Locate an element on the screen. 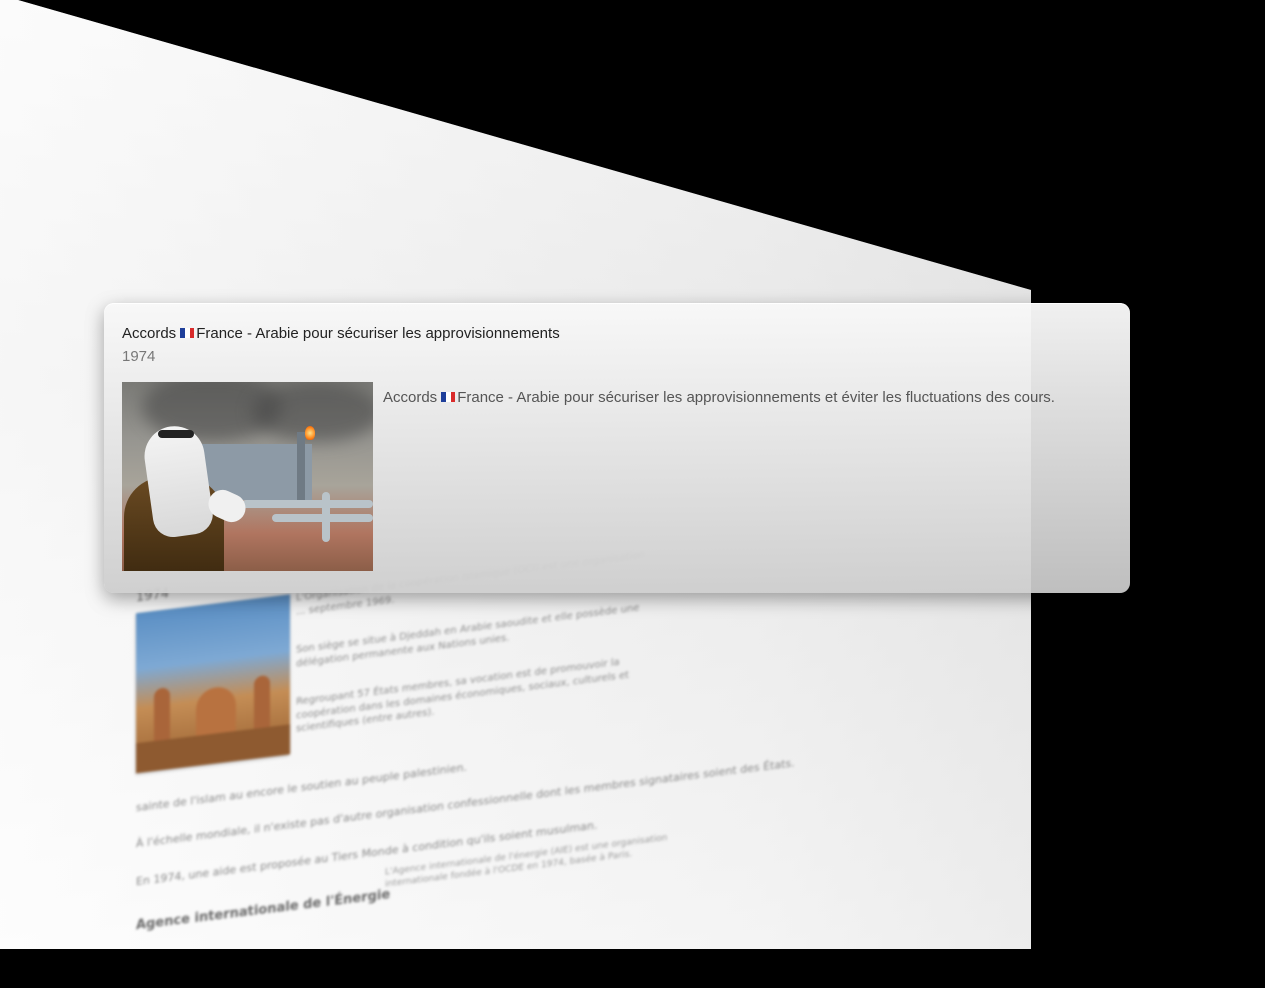  flare-flame is located at coordinates (310, 433).